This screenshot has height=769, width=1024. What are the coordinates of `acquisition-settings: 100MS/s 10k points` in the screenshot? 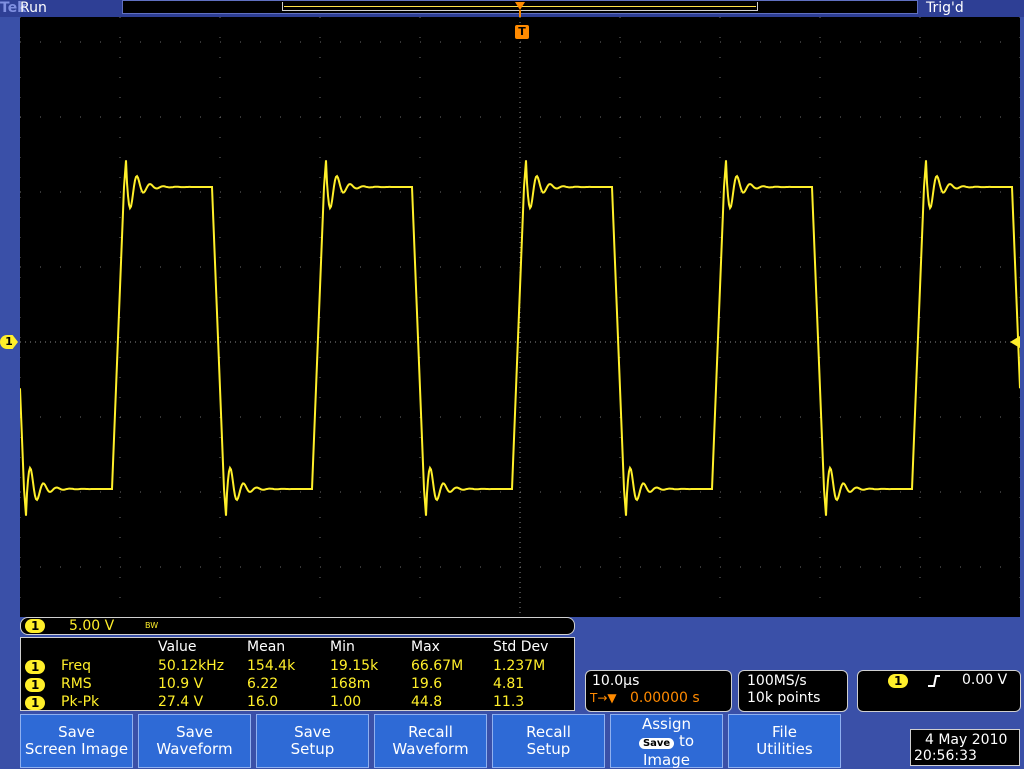 It's located at (793, 691).